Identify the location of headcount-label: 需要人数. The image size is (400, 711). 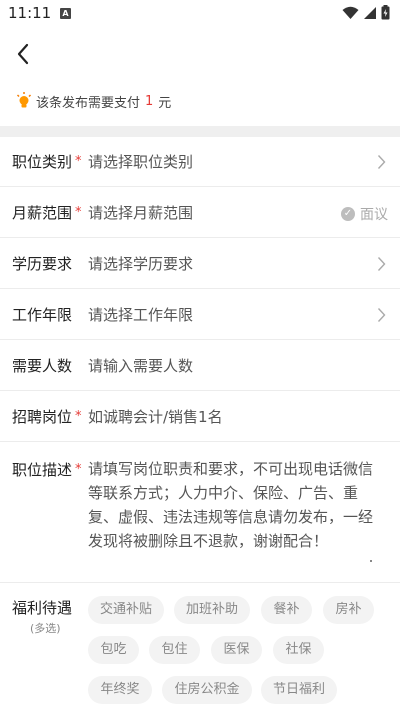
(42, 366).